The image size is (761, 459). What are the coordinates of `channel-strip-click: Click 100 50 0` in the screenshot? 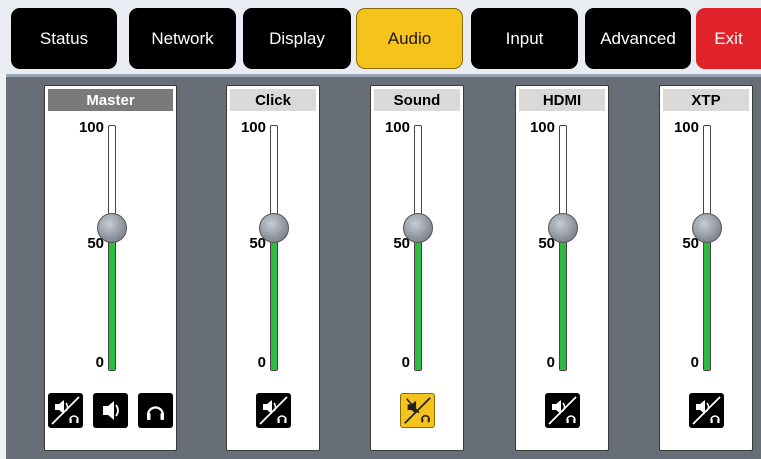 It's located at (273, 268).